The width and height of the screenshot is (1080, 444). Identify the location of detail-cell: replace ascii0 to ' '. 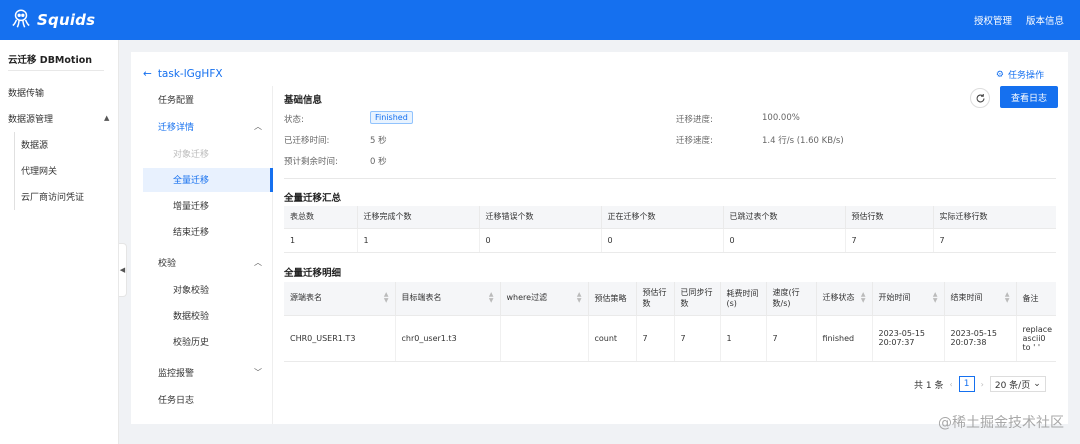
(1036, 338).